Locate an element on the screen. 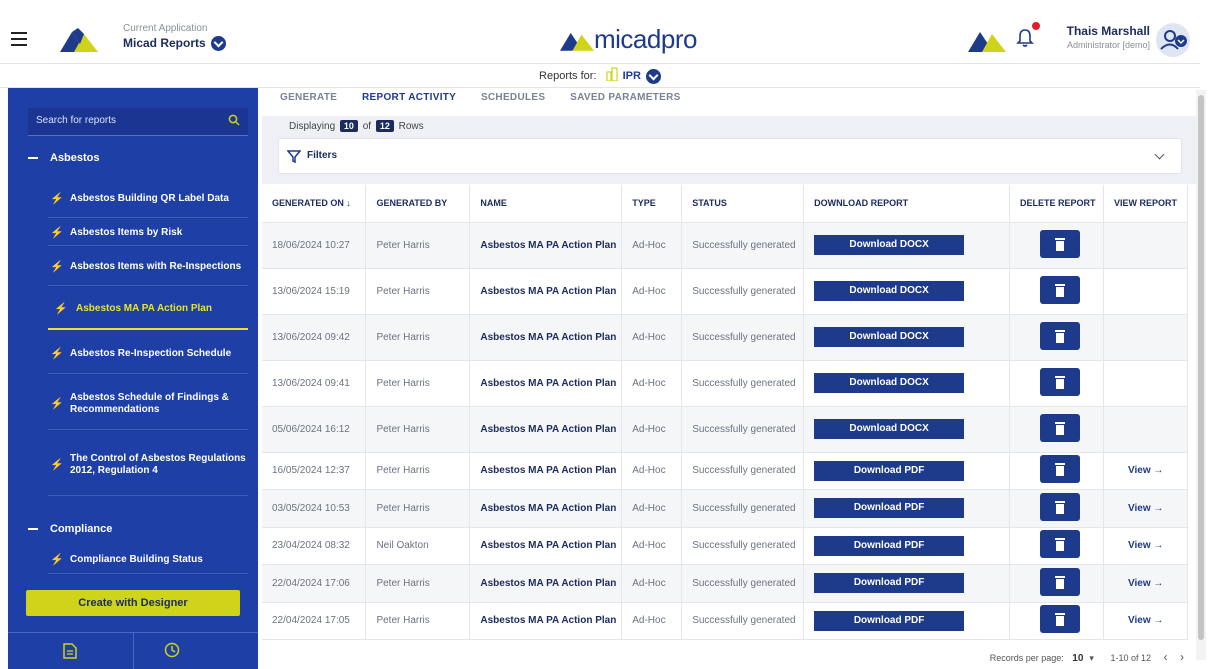  collapse-dash-icon is located at coordinates (33, 529).